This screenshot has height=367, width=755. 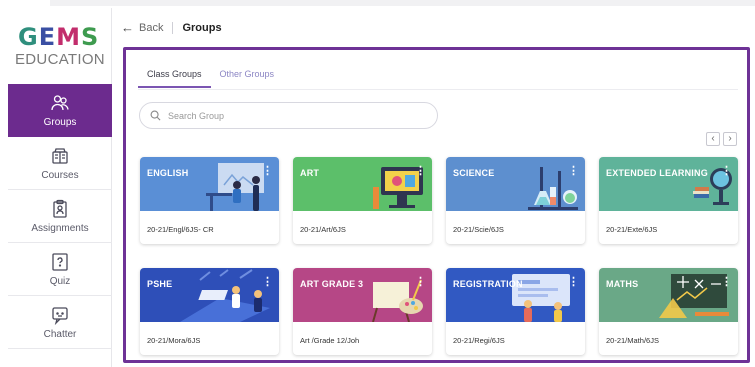 What do you see at coordinates (47, 37) in the screenshot?
I see `logo-letter: E` at bounding box center [47, 37].